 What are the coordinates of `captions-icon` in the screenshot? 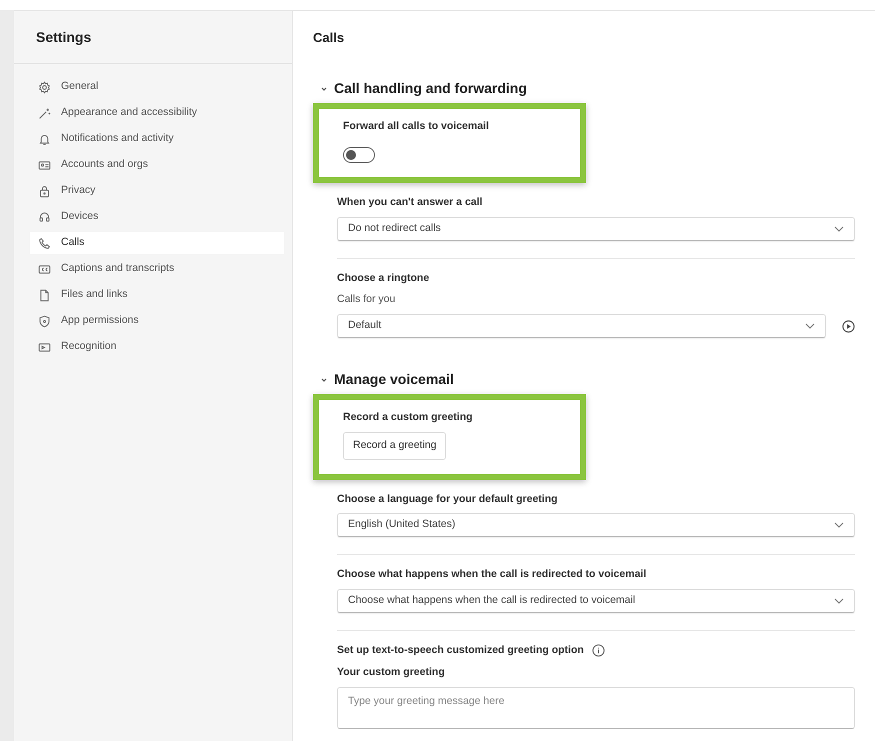 It's located at (44, 269).